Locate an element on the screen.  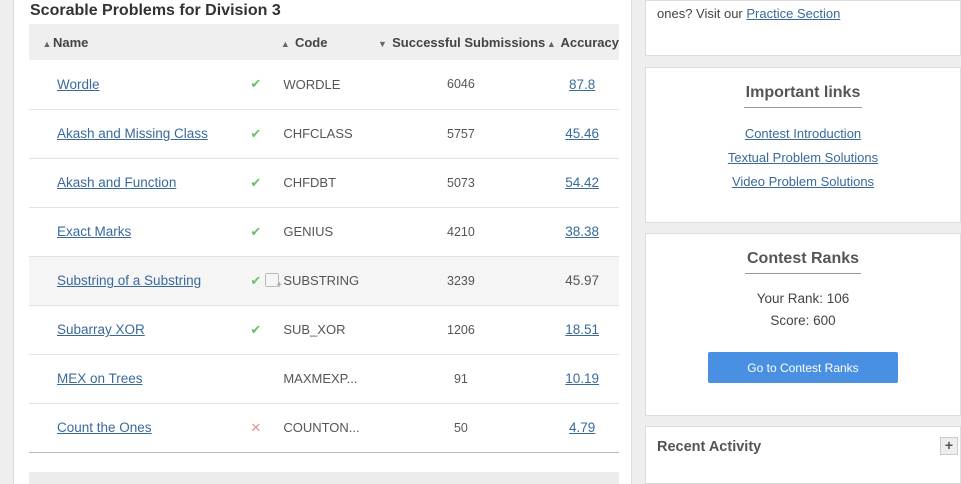
table-row: Akash and Function ✔ CHFDBT 5073 54.42 is located at coordinates (324, 182).